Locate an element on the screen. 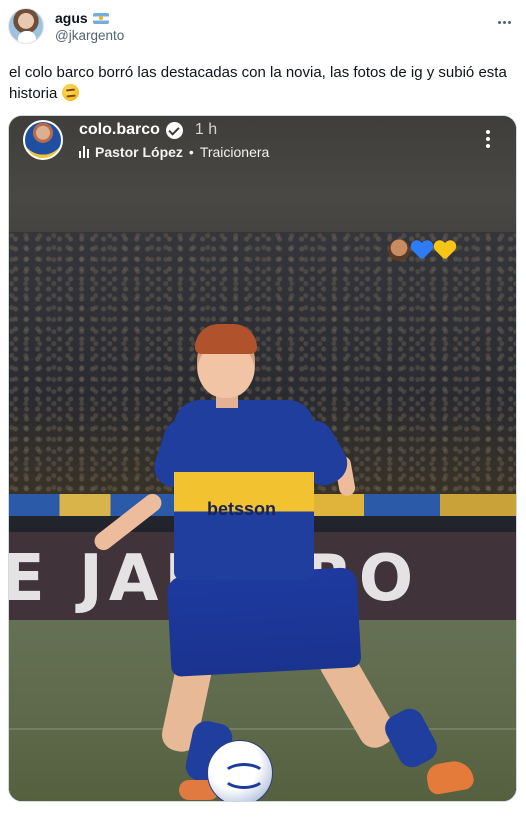  music-song: Traicionera is located at coordinates (234, 152).